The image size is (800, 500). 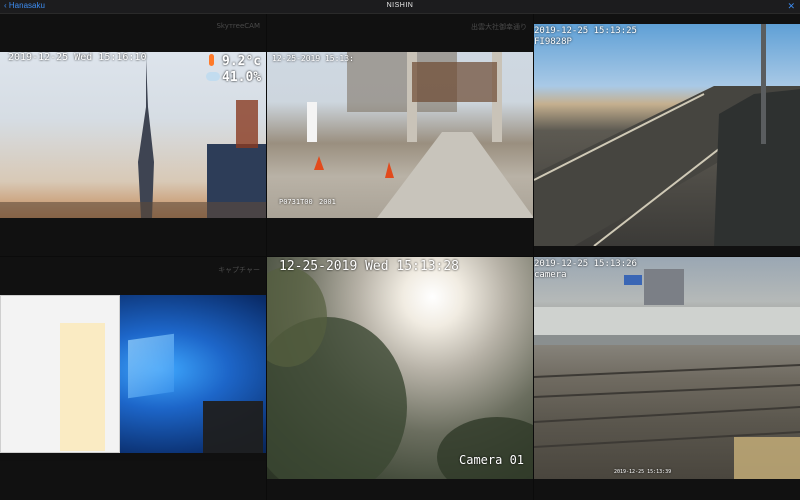 I want to click on camera-id-overlay: FI9828P, so click(x=553, y=42).